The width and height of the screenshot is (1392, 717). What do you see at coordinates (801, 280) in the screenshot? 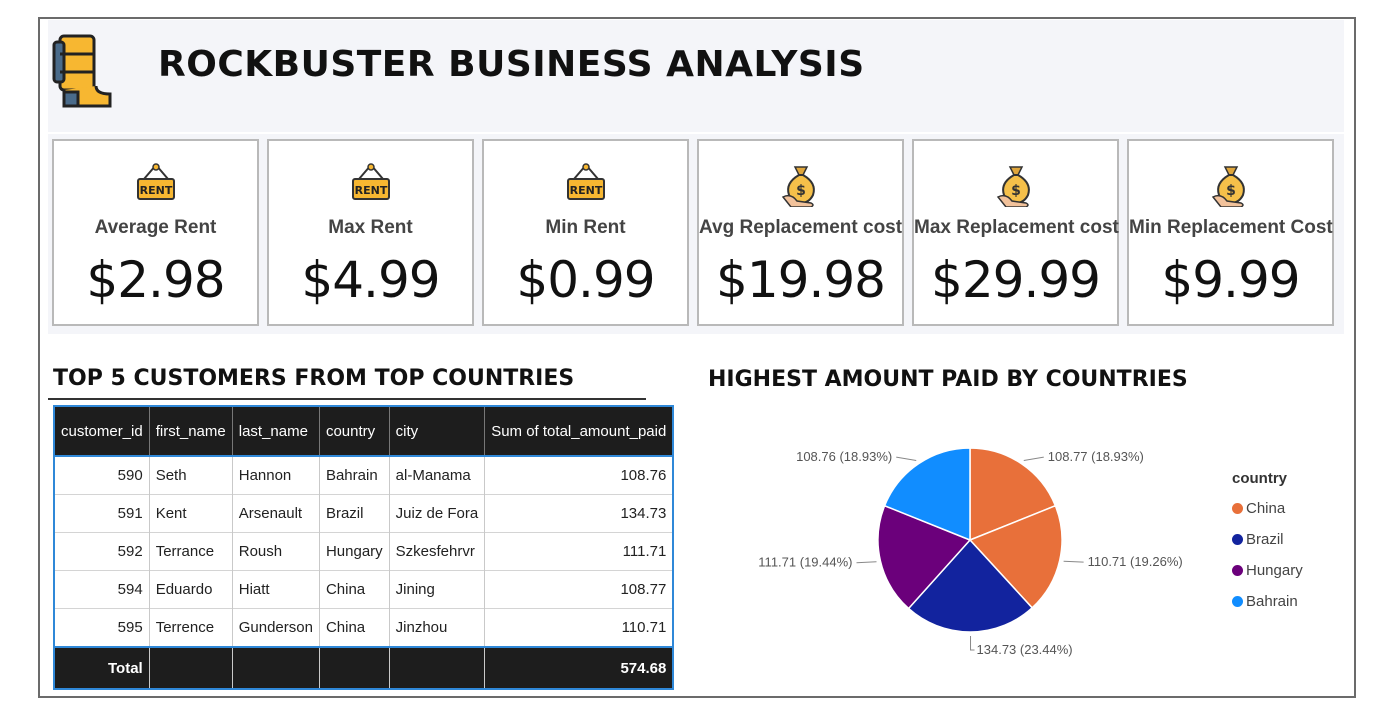
I see `kpi-value: $19.98` at bounding box center [801, 280].